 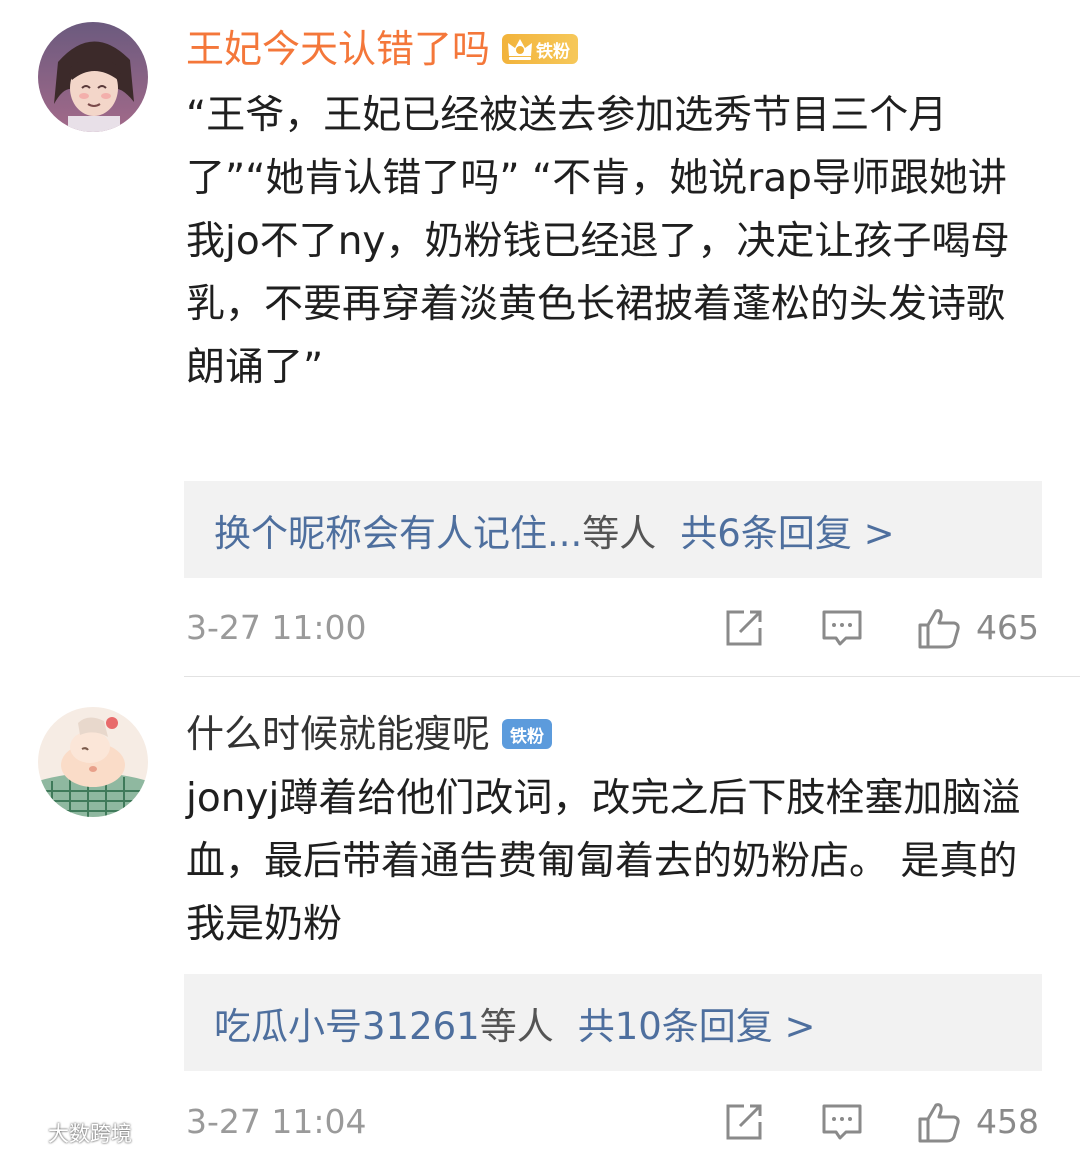 I want to click on like-button: 465, so click(x=977, y=628).